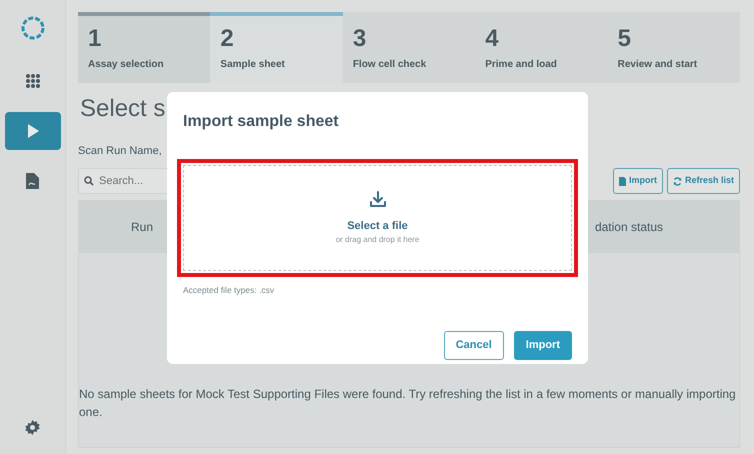  Describe the element at coordinates (703, 181) in the screenshot. I see `toolbar-button: Refresh list` at that location.